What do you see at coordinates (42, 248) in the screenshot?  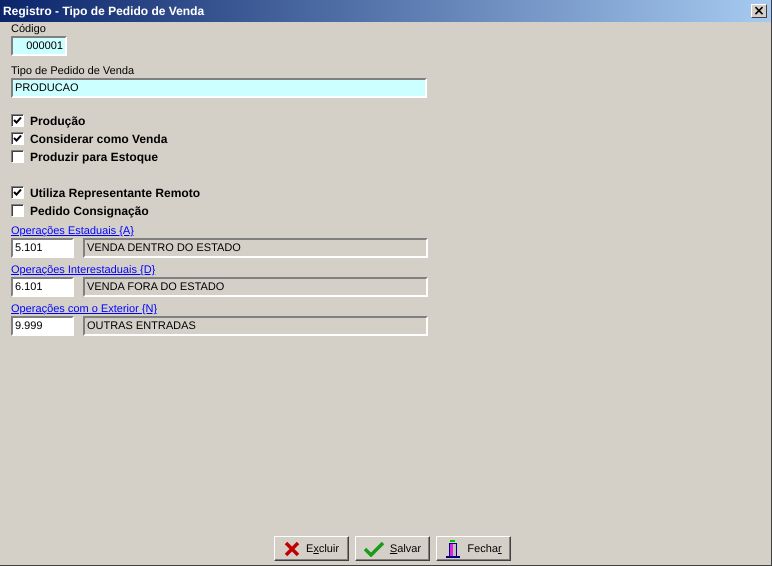 I see `operation-code-field: 5.101` at bounding box center [42, 248].